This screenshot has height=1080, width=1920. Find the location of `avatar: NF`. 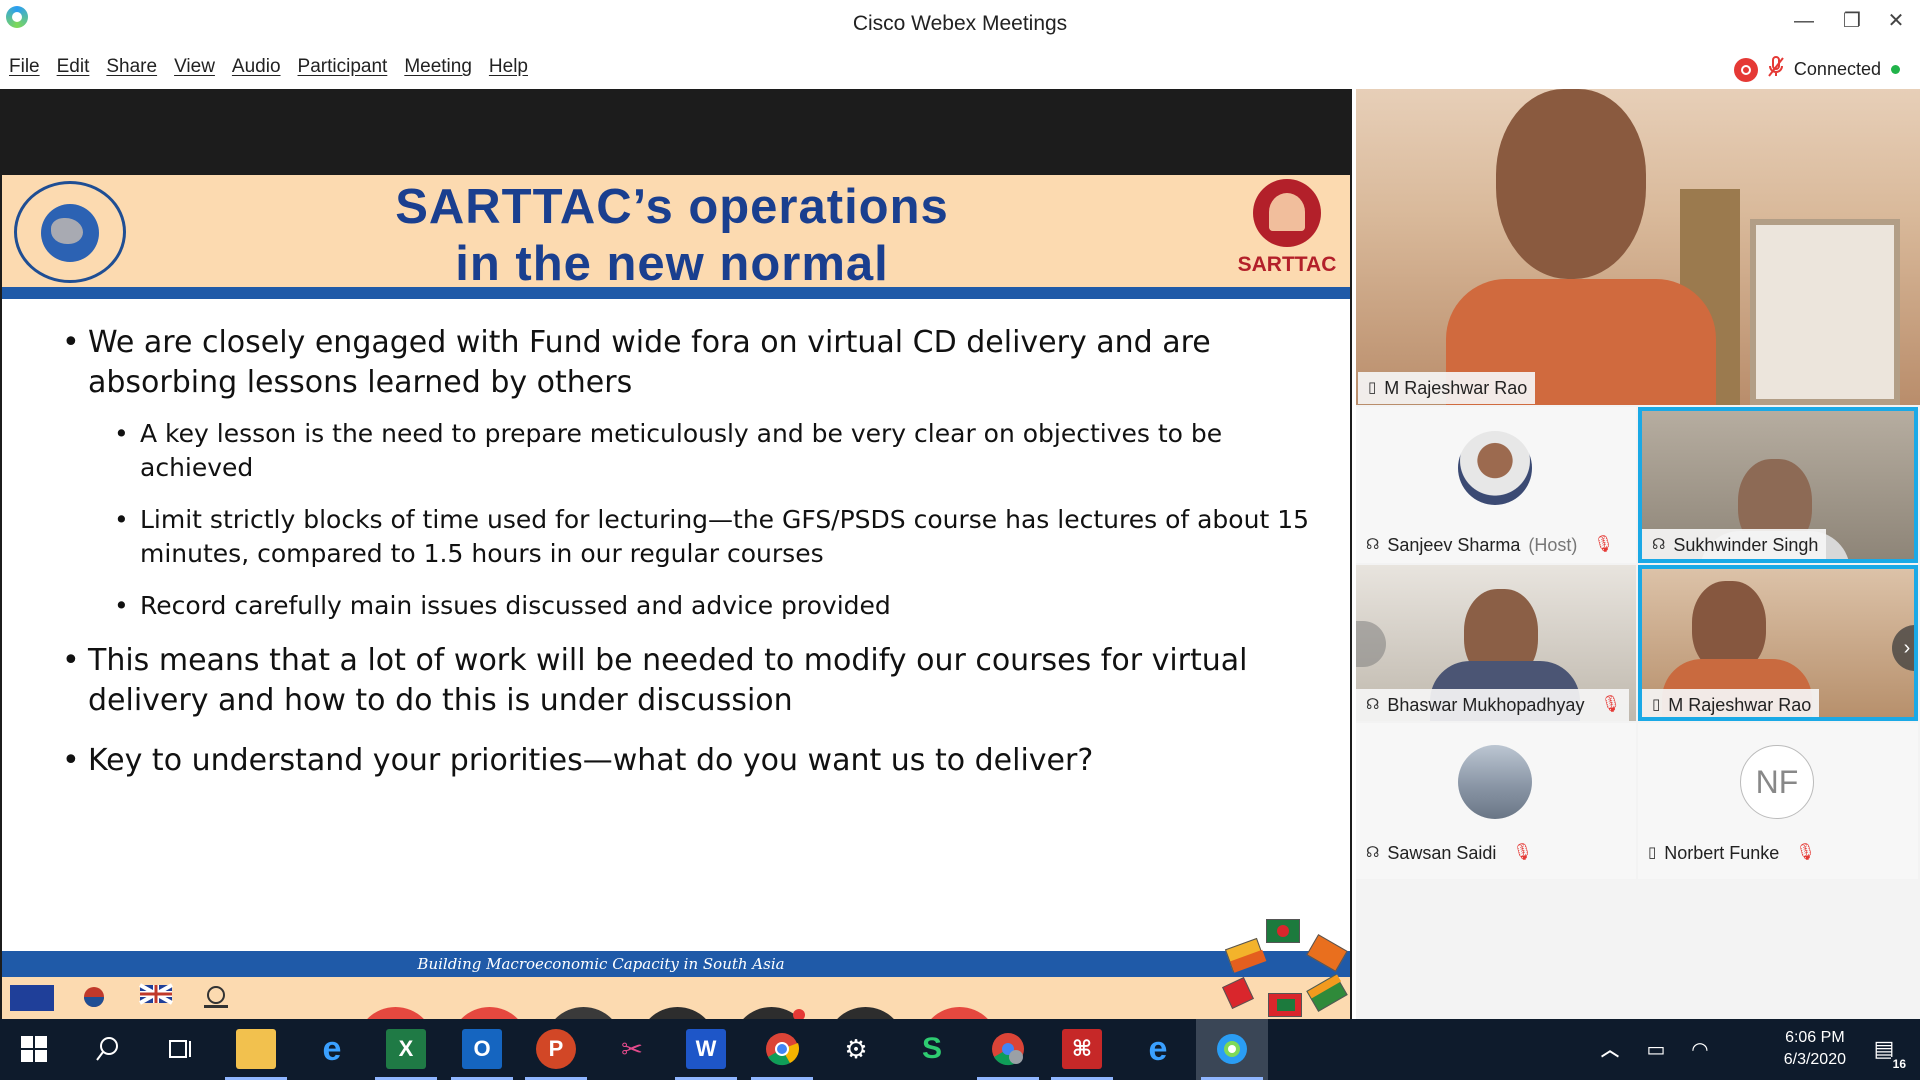

avatar: NF is located at coordinates (1777, 782).